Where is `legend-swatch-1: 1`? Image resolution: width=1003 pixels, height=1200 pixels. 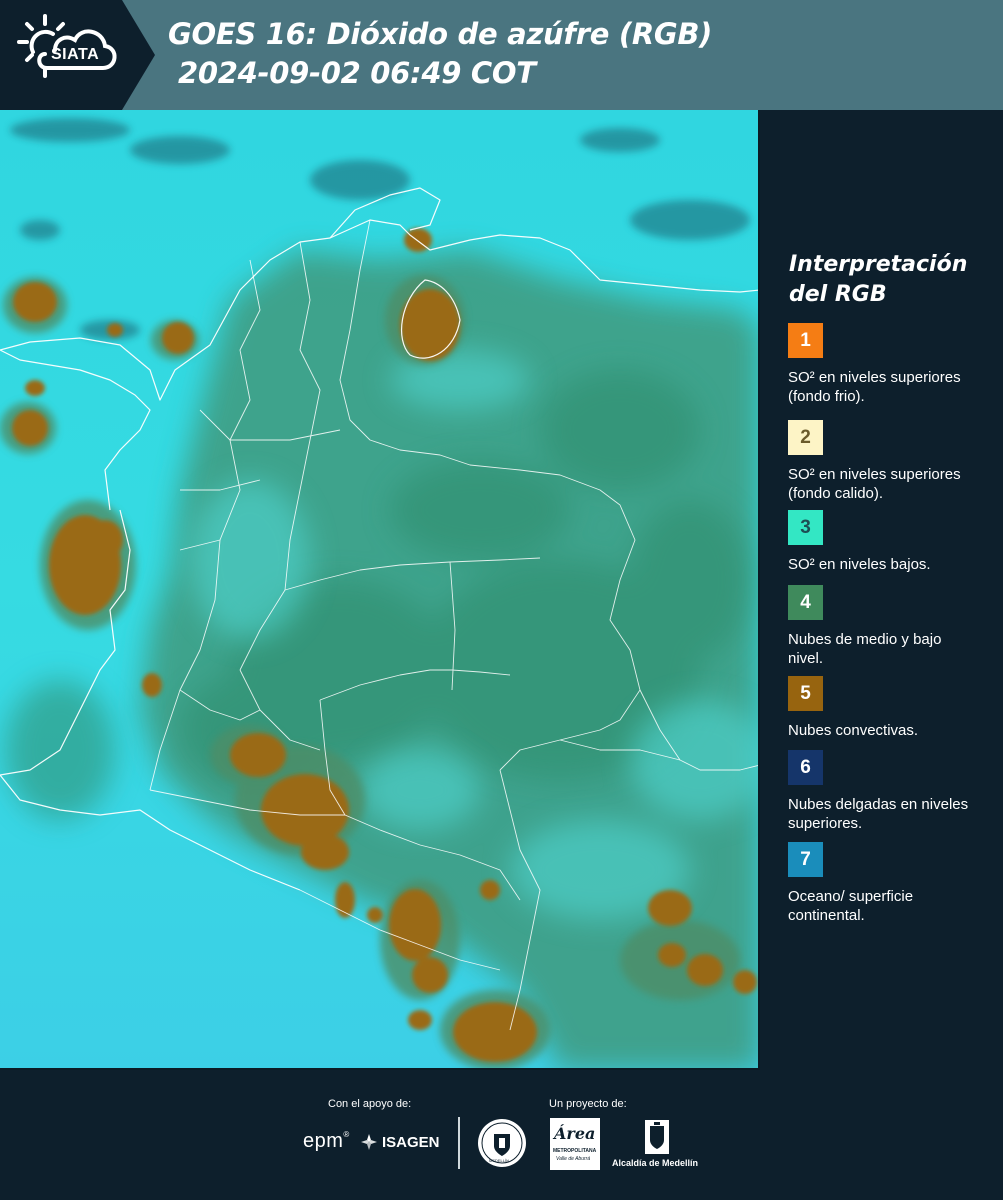 legend-swatch-1: 1 is located at coordinates (805, 340).